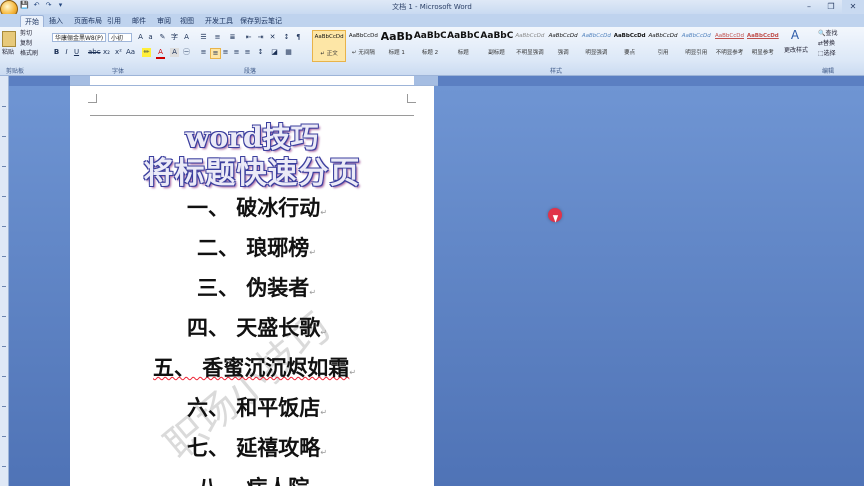 The height and width of the screenshot is (486, 864). Describe the element at coordinates (260, 37) in the screenshot. I see `increase-indent-icon: ⇥` at that location.